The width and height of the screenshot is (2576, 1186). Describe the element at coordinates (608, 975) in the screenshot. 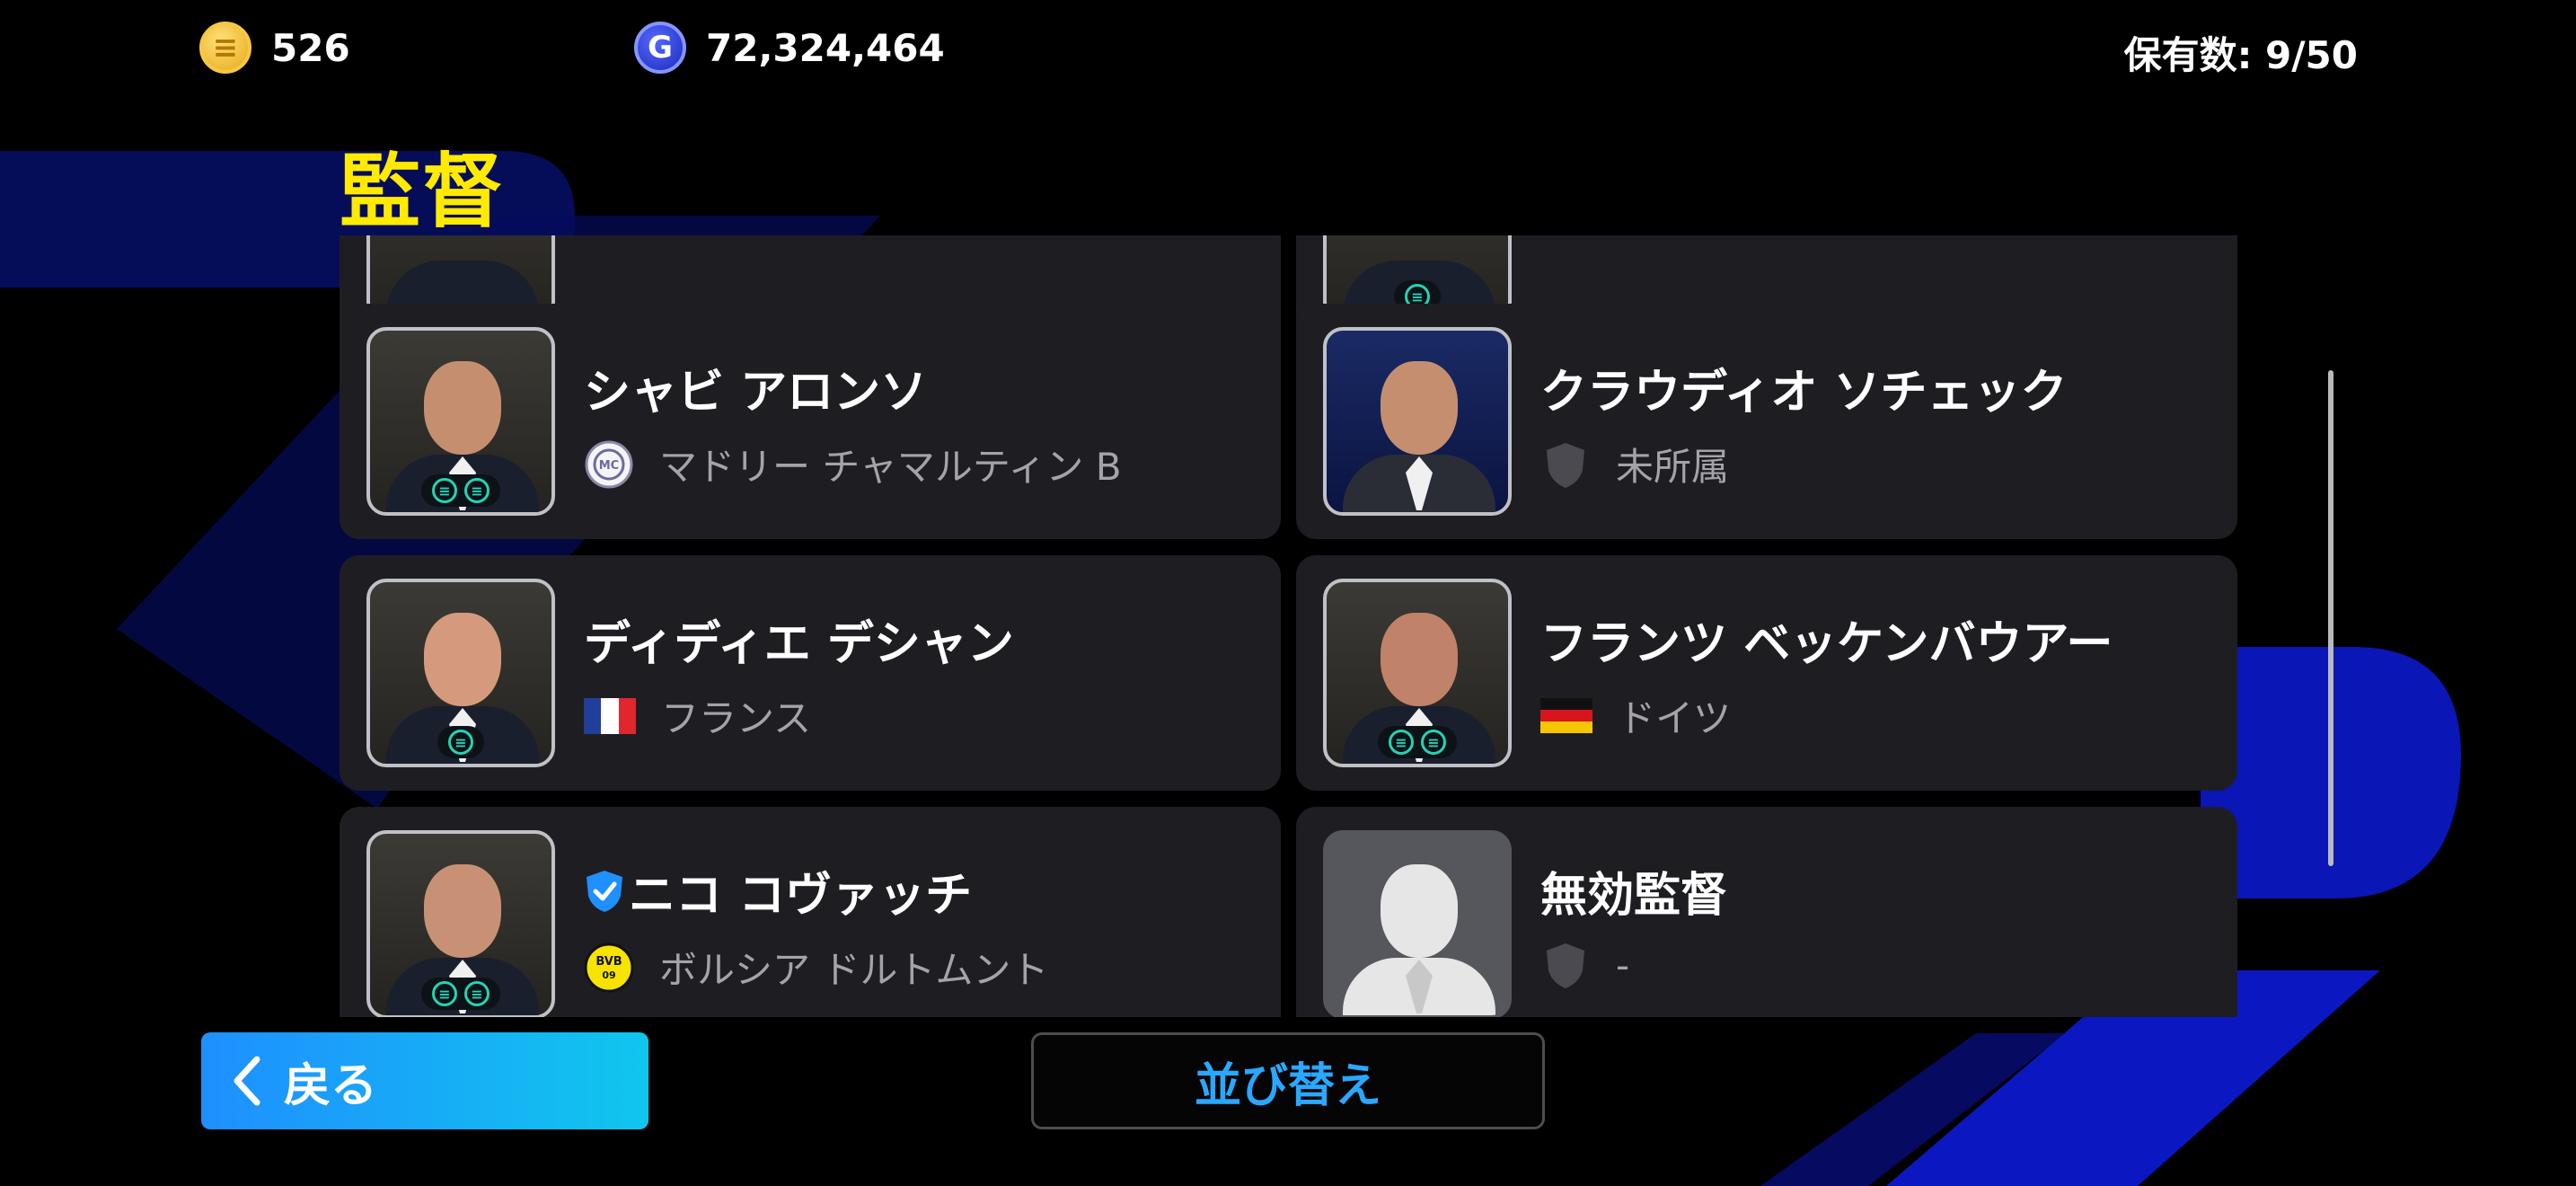

I see `svg-text: 09` at that location.